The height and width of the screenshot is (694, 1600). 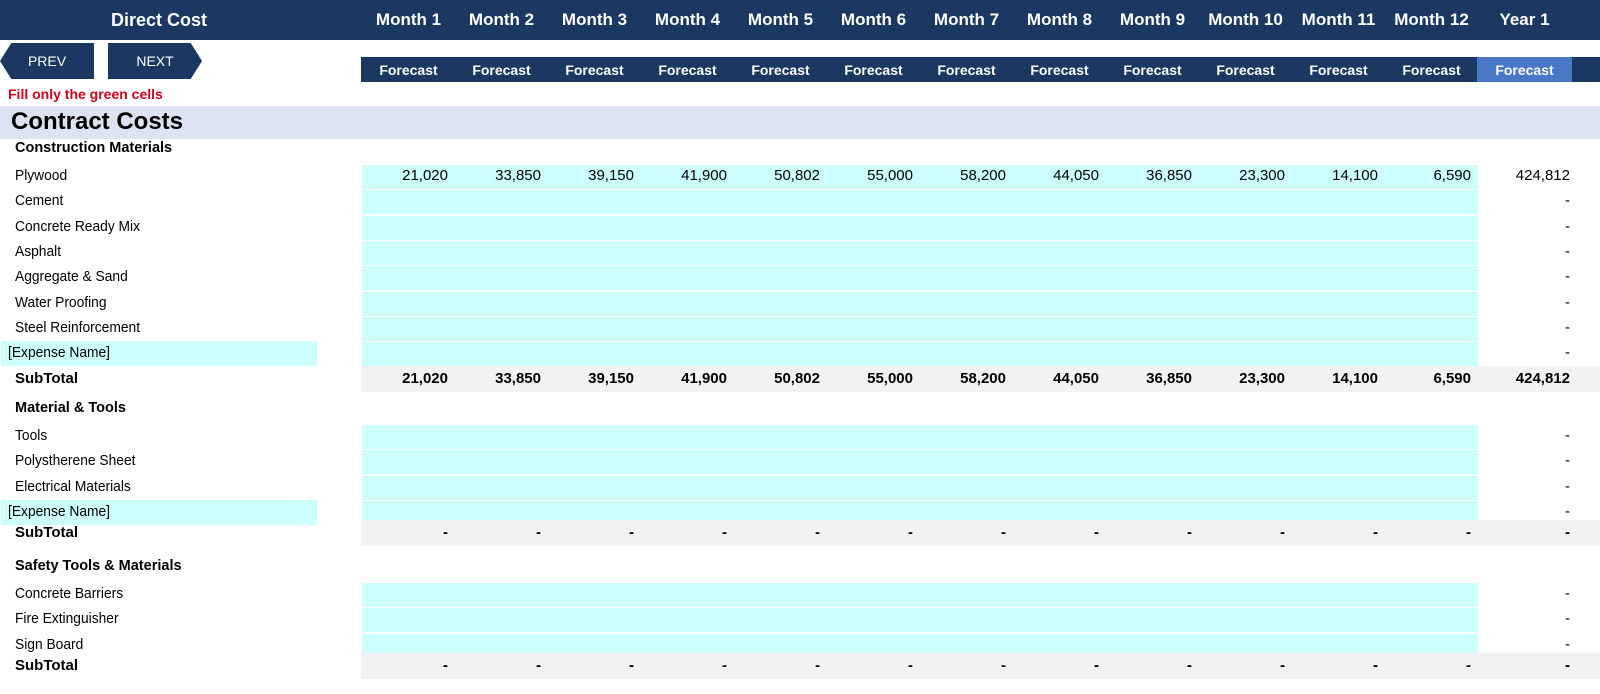 I want to click on row-label: [Expense Name], so click(x=59, y=352).